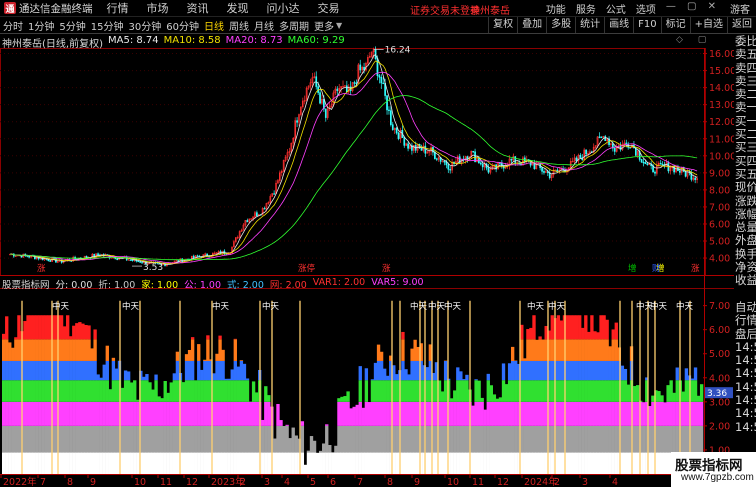 This screenshot has height=487, width=756. I want to click on tab-5min: 5分钟, so click(72, 25).